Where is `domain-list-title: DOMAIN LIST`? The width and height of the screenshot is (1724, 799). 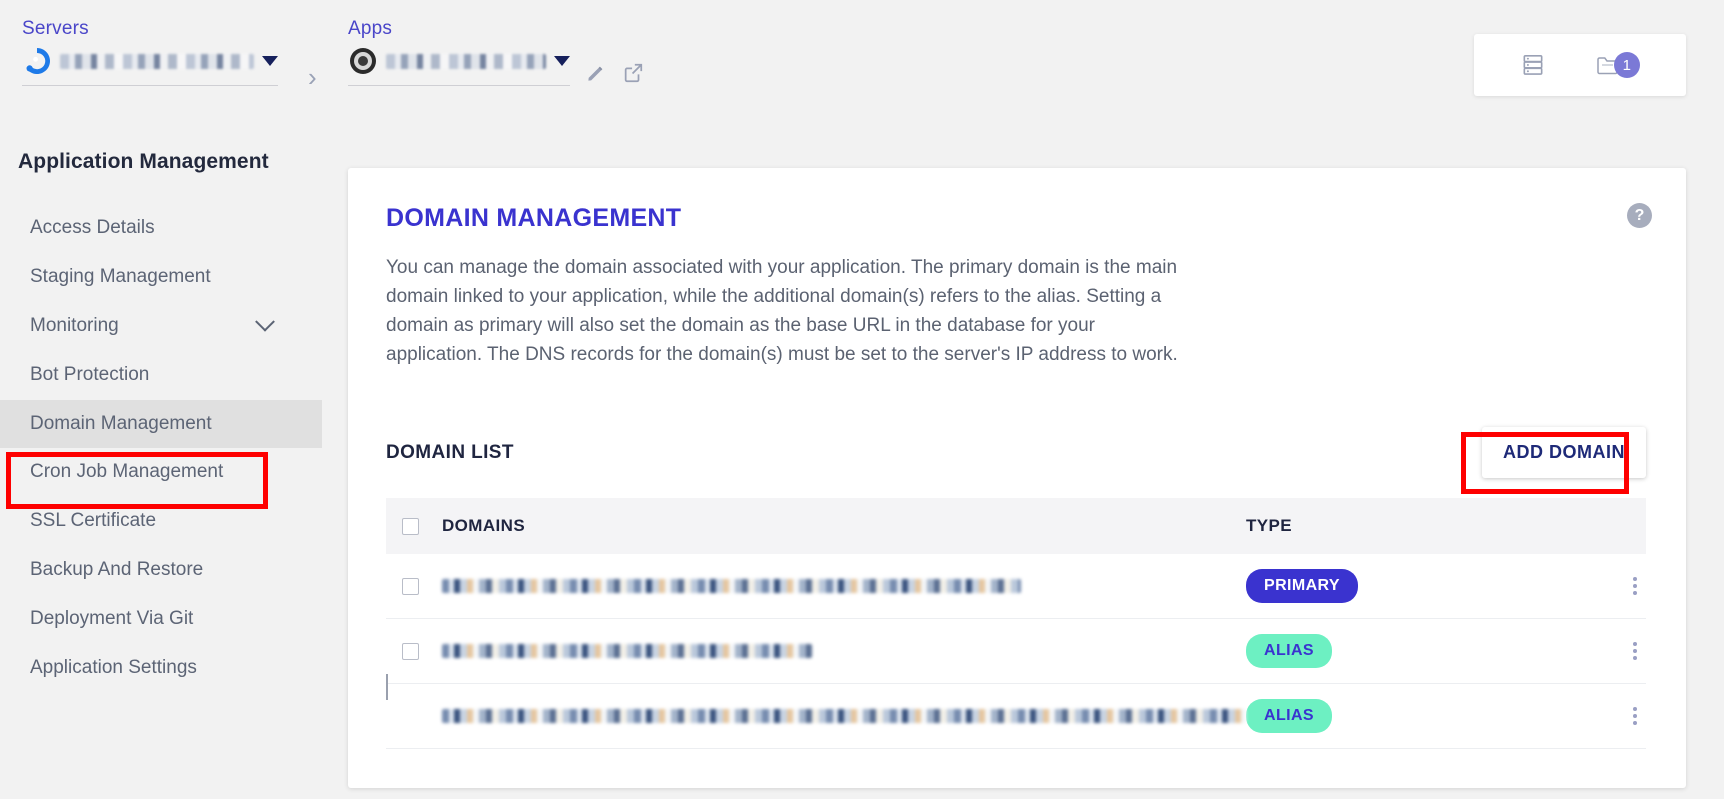 domain-list-title: DOMAIN LIST is located at coordinates (450, 452).